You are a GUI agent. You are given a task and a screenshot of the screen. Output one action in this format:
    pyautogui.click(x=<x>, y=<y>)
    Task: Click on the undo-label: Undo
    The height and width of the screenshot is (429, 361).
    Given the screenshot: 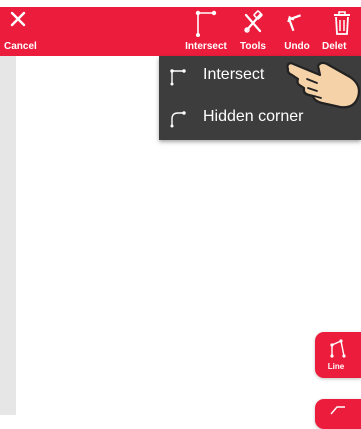 What is the action you would take?
    pyautogui.click(x=297, y=46)
    